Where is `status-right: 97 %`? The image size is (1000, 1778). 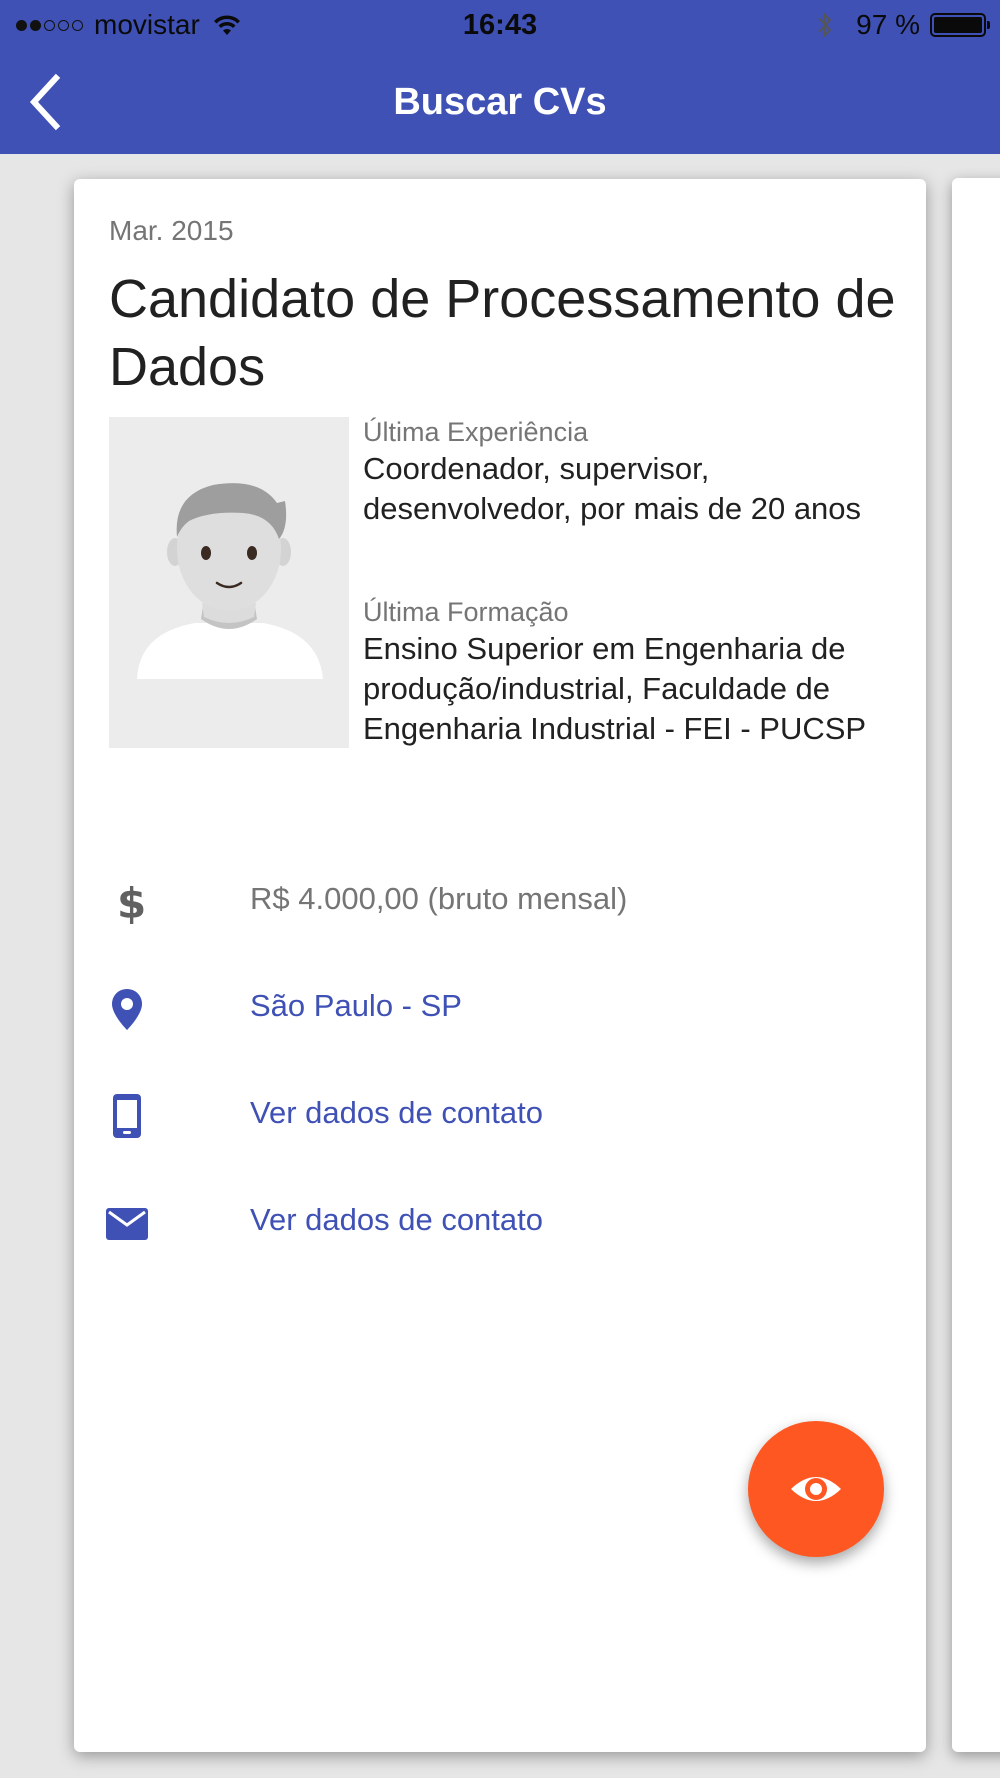 status-right: 97 % is located at coordinates (903, 25).